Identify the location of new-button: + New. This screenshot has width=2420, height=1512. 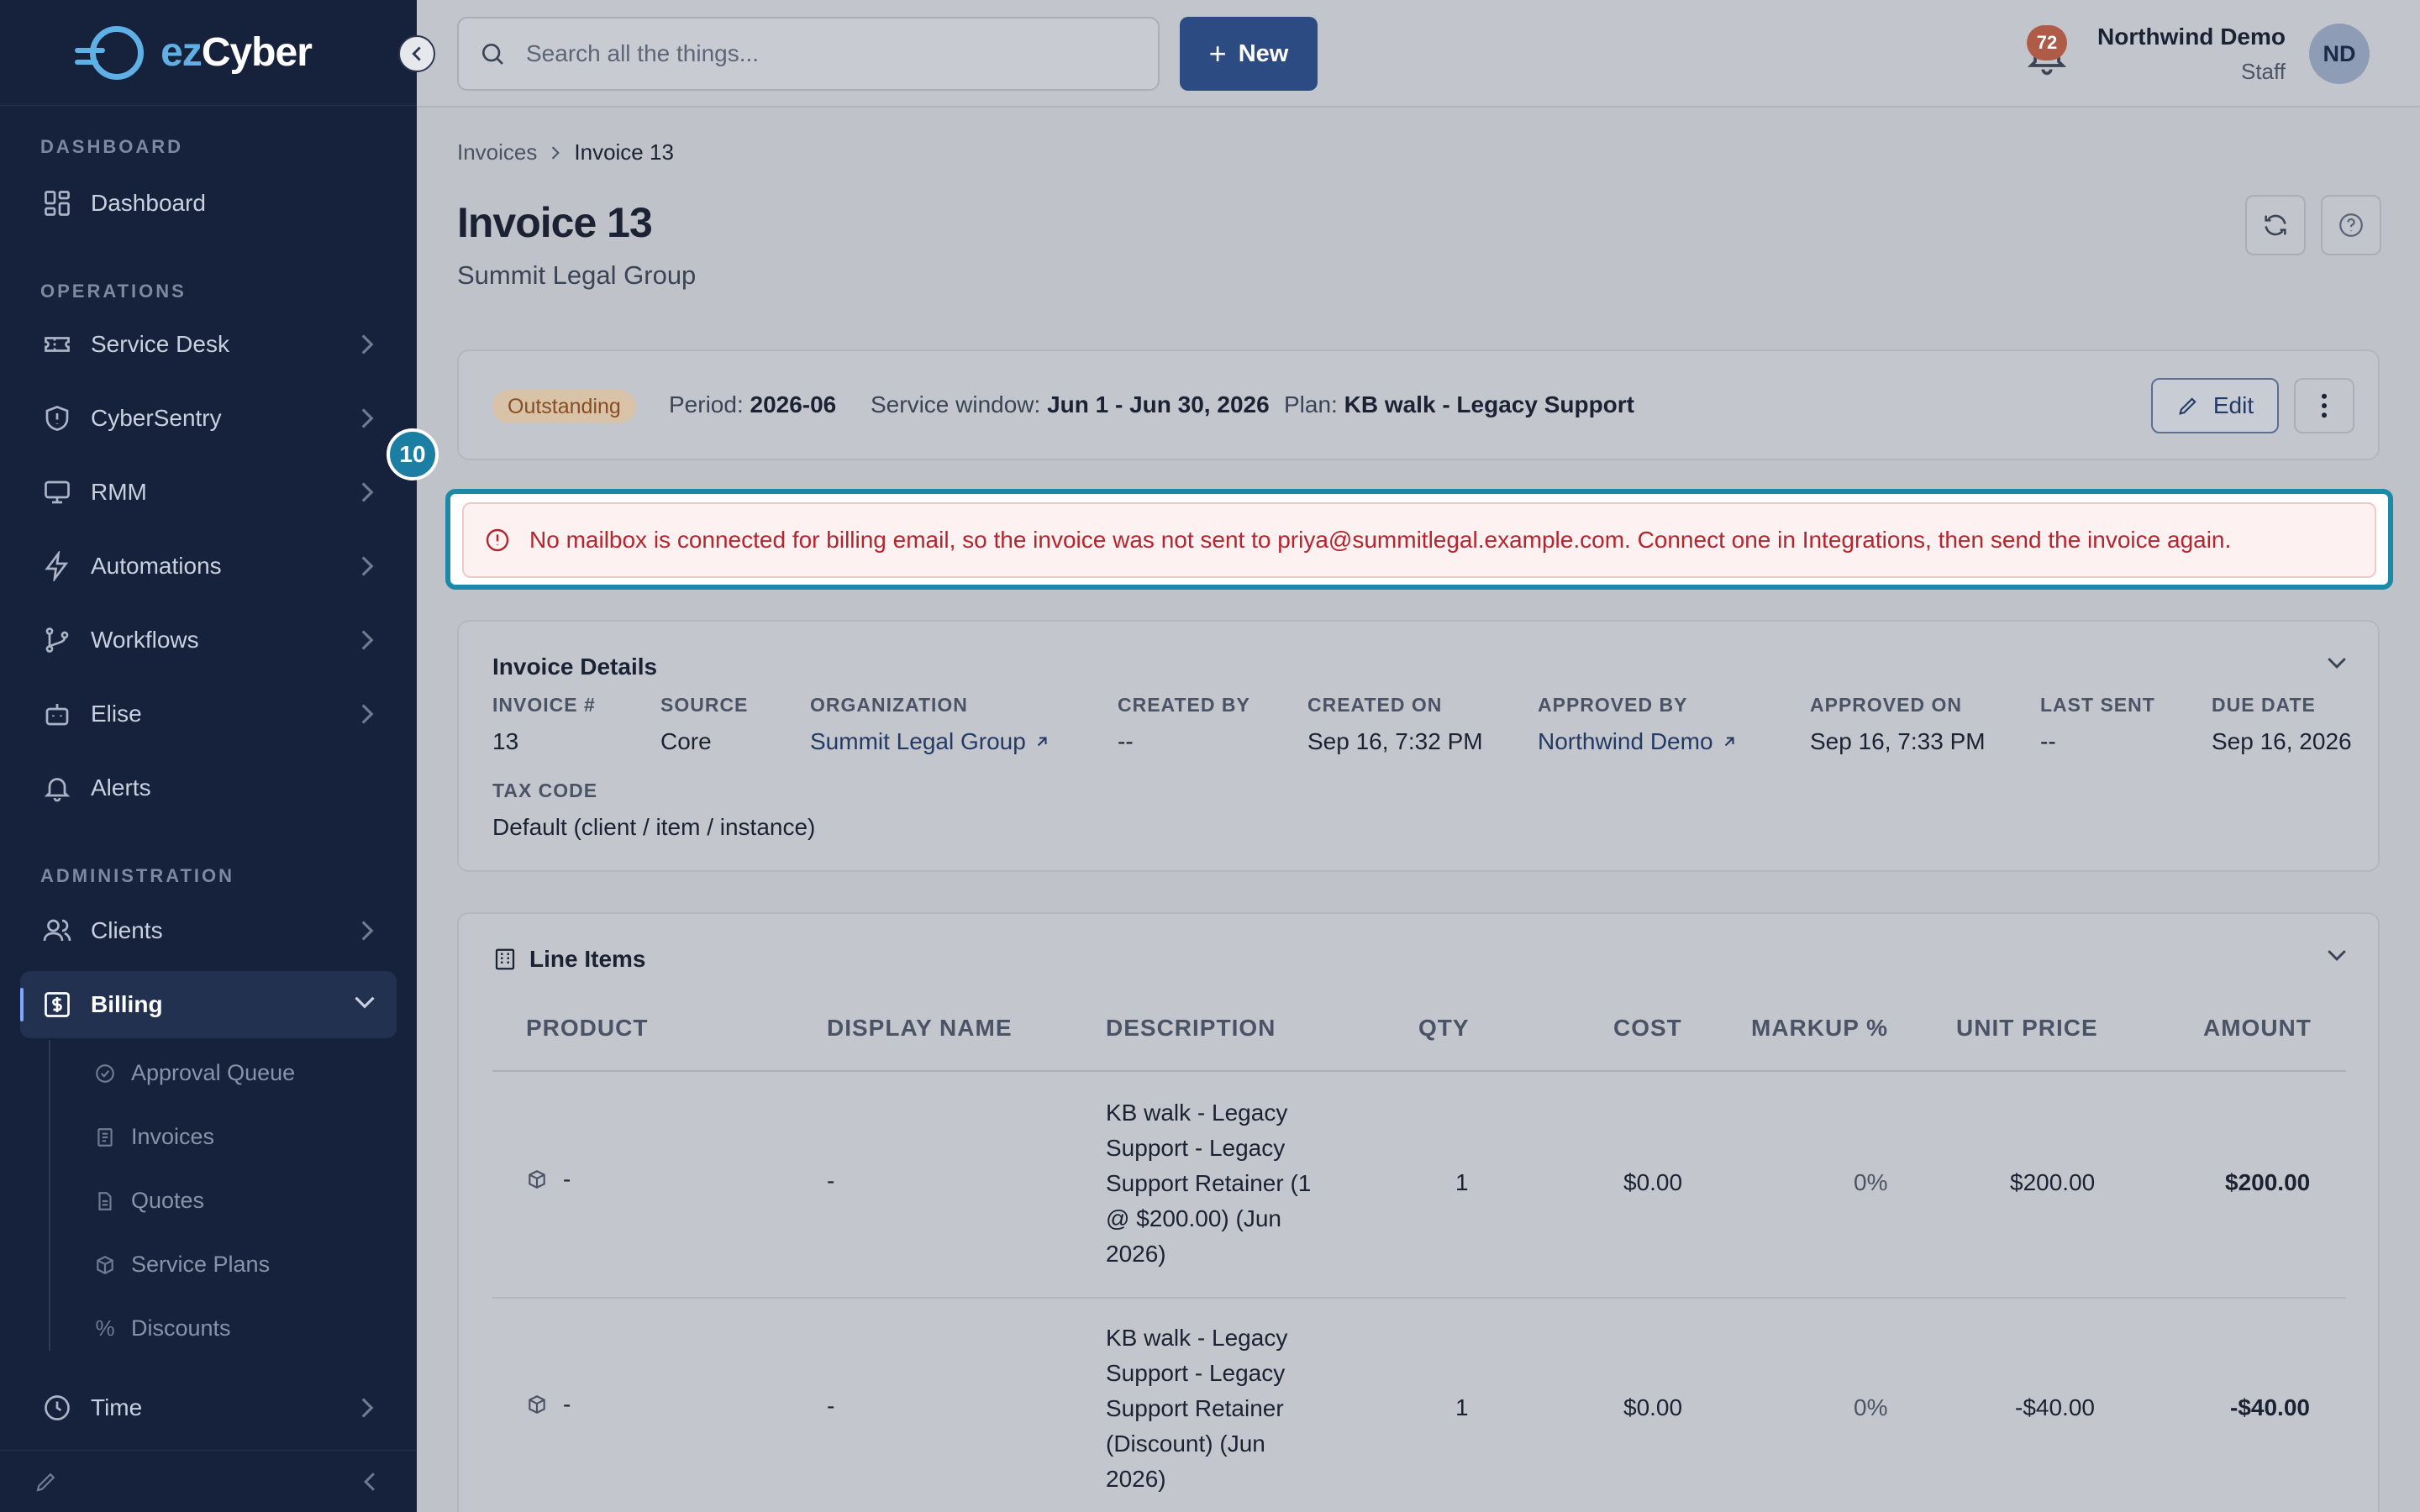
(1249, 54).